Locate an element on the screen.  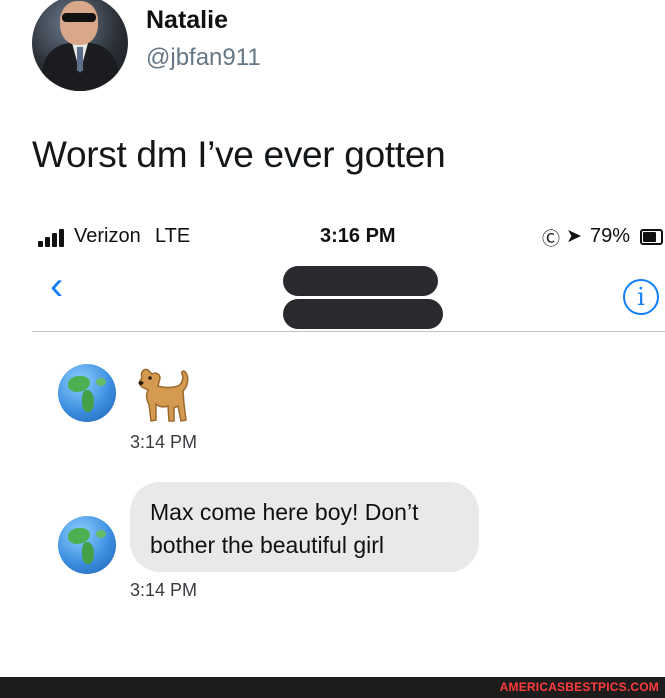
back-chevron-icon: ‹ is located at coordinates (63, 287).